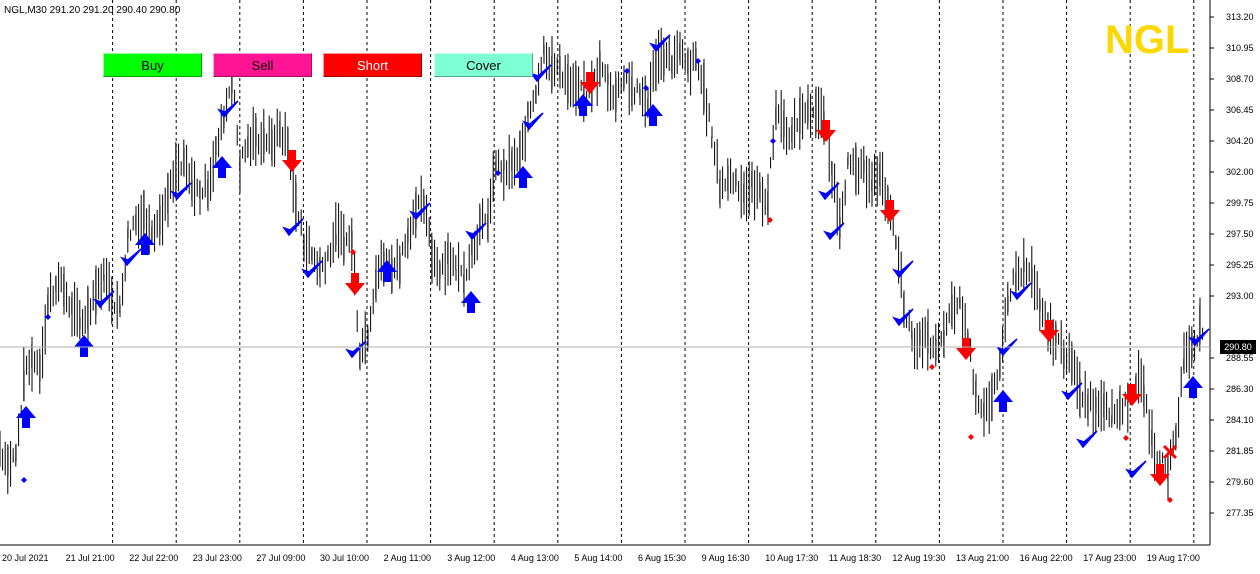 Image resolution: width=1260 pixels, height=574 pixels. I want to click on time-tick-label: 10 Aug 17:30, so click(791, 558).